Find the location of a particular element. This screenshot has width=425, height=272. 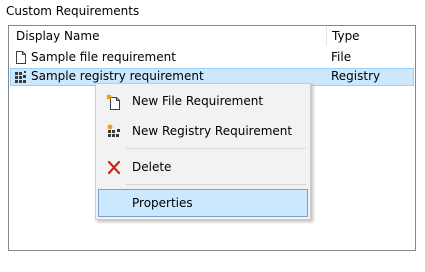

menu-item-label: Properties is located at coordinates (162, 203).